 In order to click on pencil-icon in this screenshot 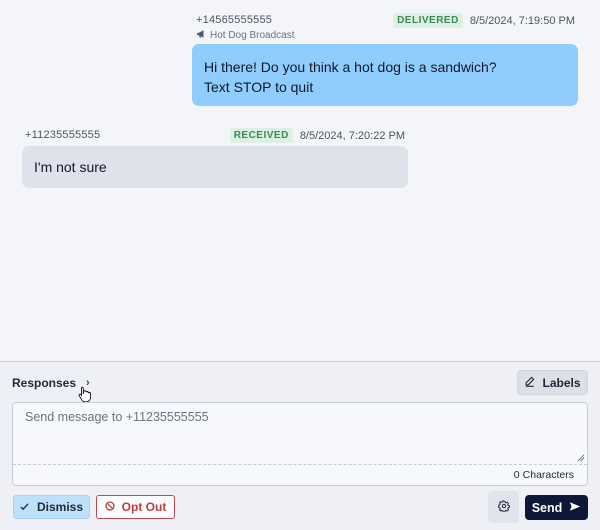, I will do `click(529, 383)`.